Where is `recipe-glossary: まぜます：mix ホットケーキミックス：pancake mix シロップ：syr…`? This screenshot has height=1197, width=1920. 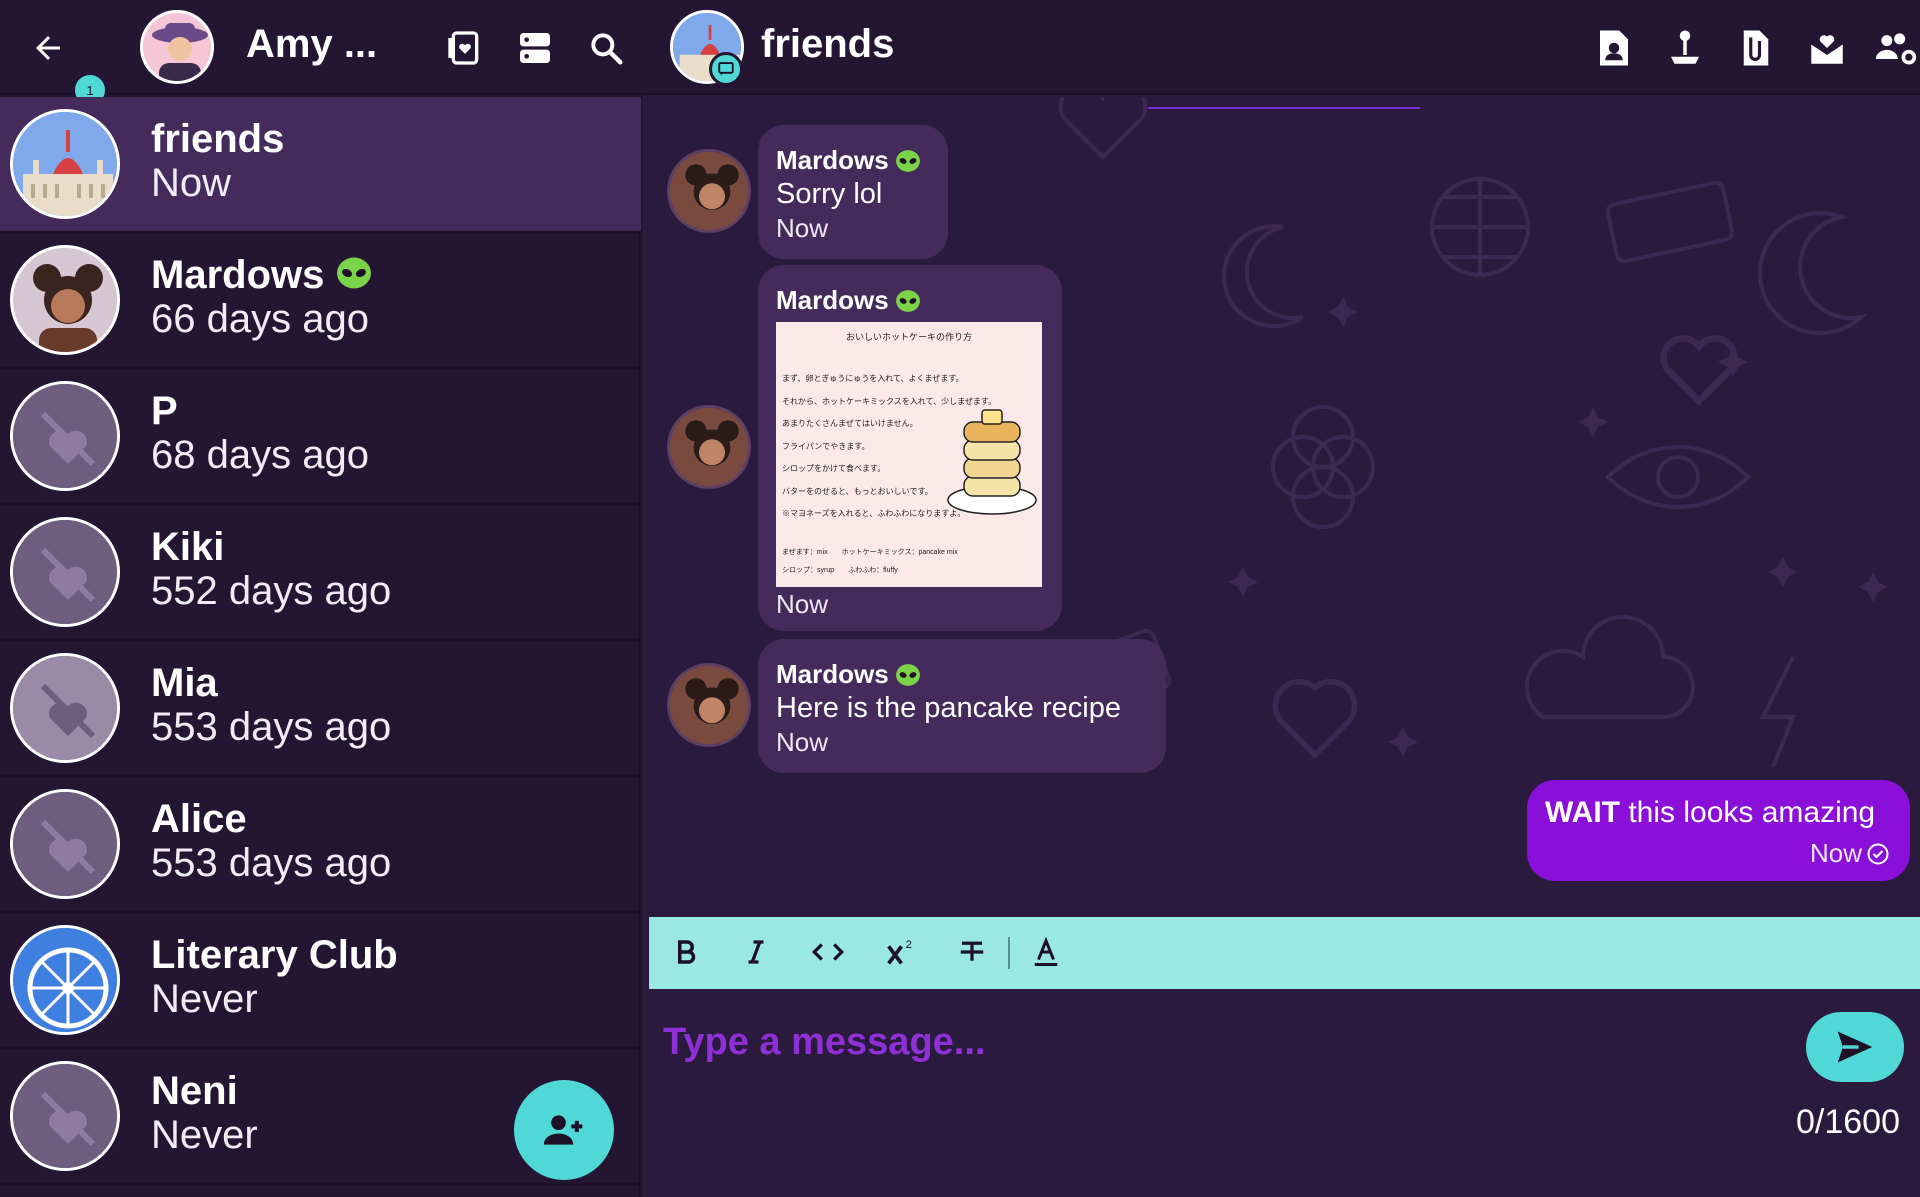
recipe-glossary: まぜます：mix ホットケーキミックス：pancake mix シロップ：syr… is located at coordinates (870, 561).